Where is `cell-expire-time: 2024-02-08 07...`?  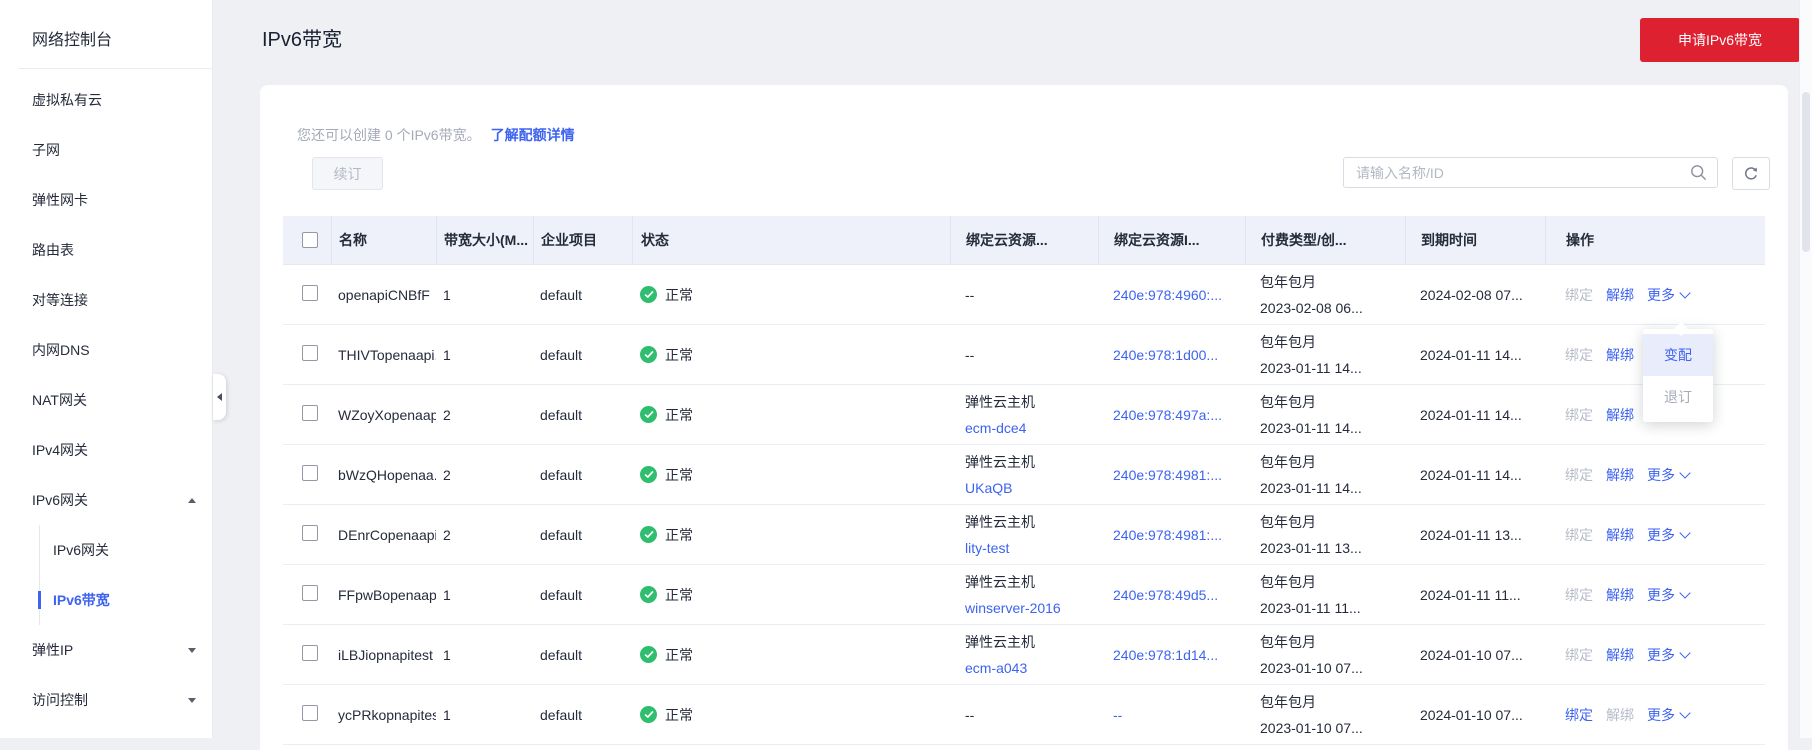 cell-expire-time: 2024-02-08 07... is located at coordinates (1471, 294).